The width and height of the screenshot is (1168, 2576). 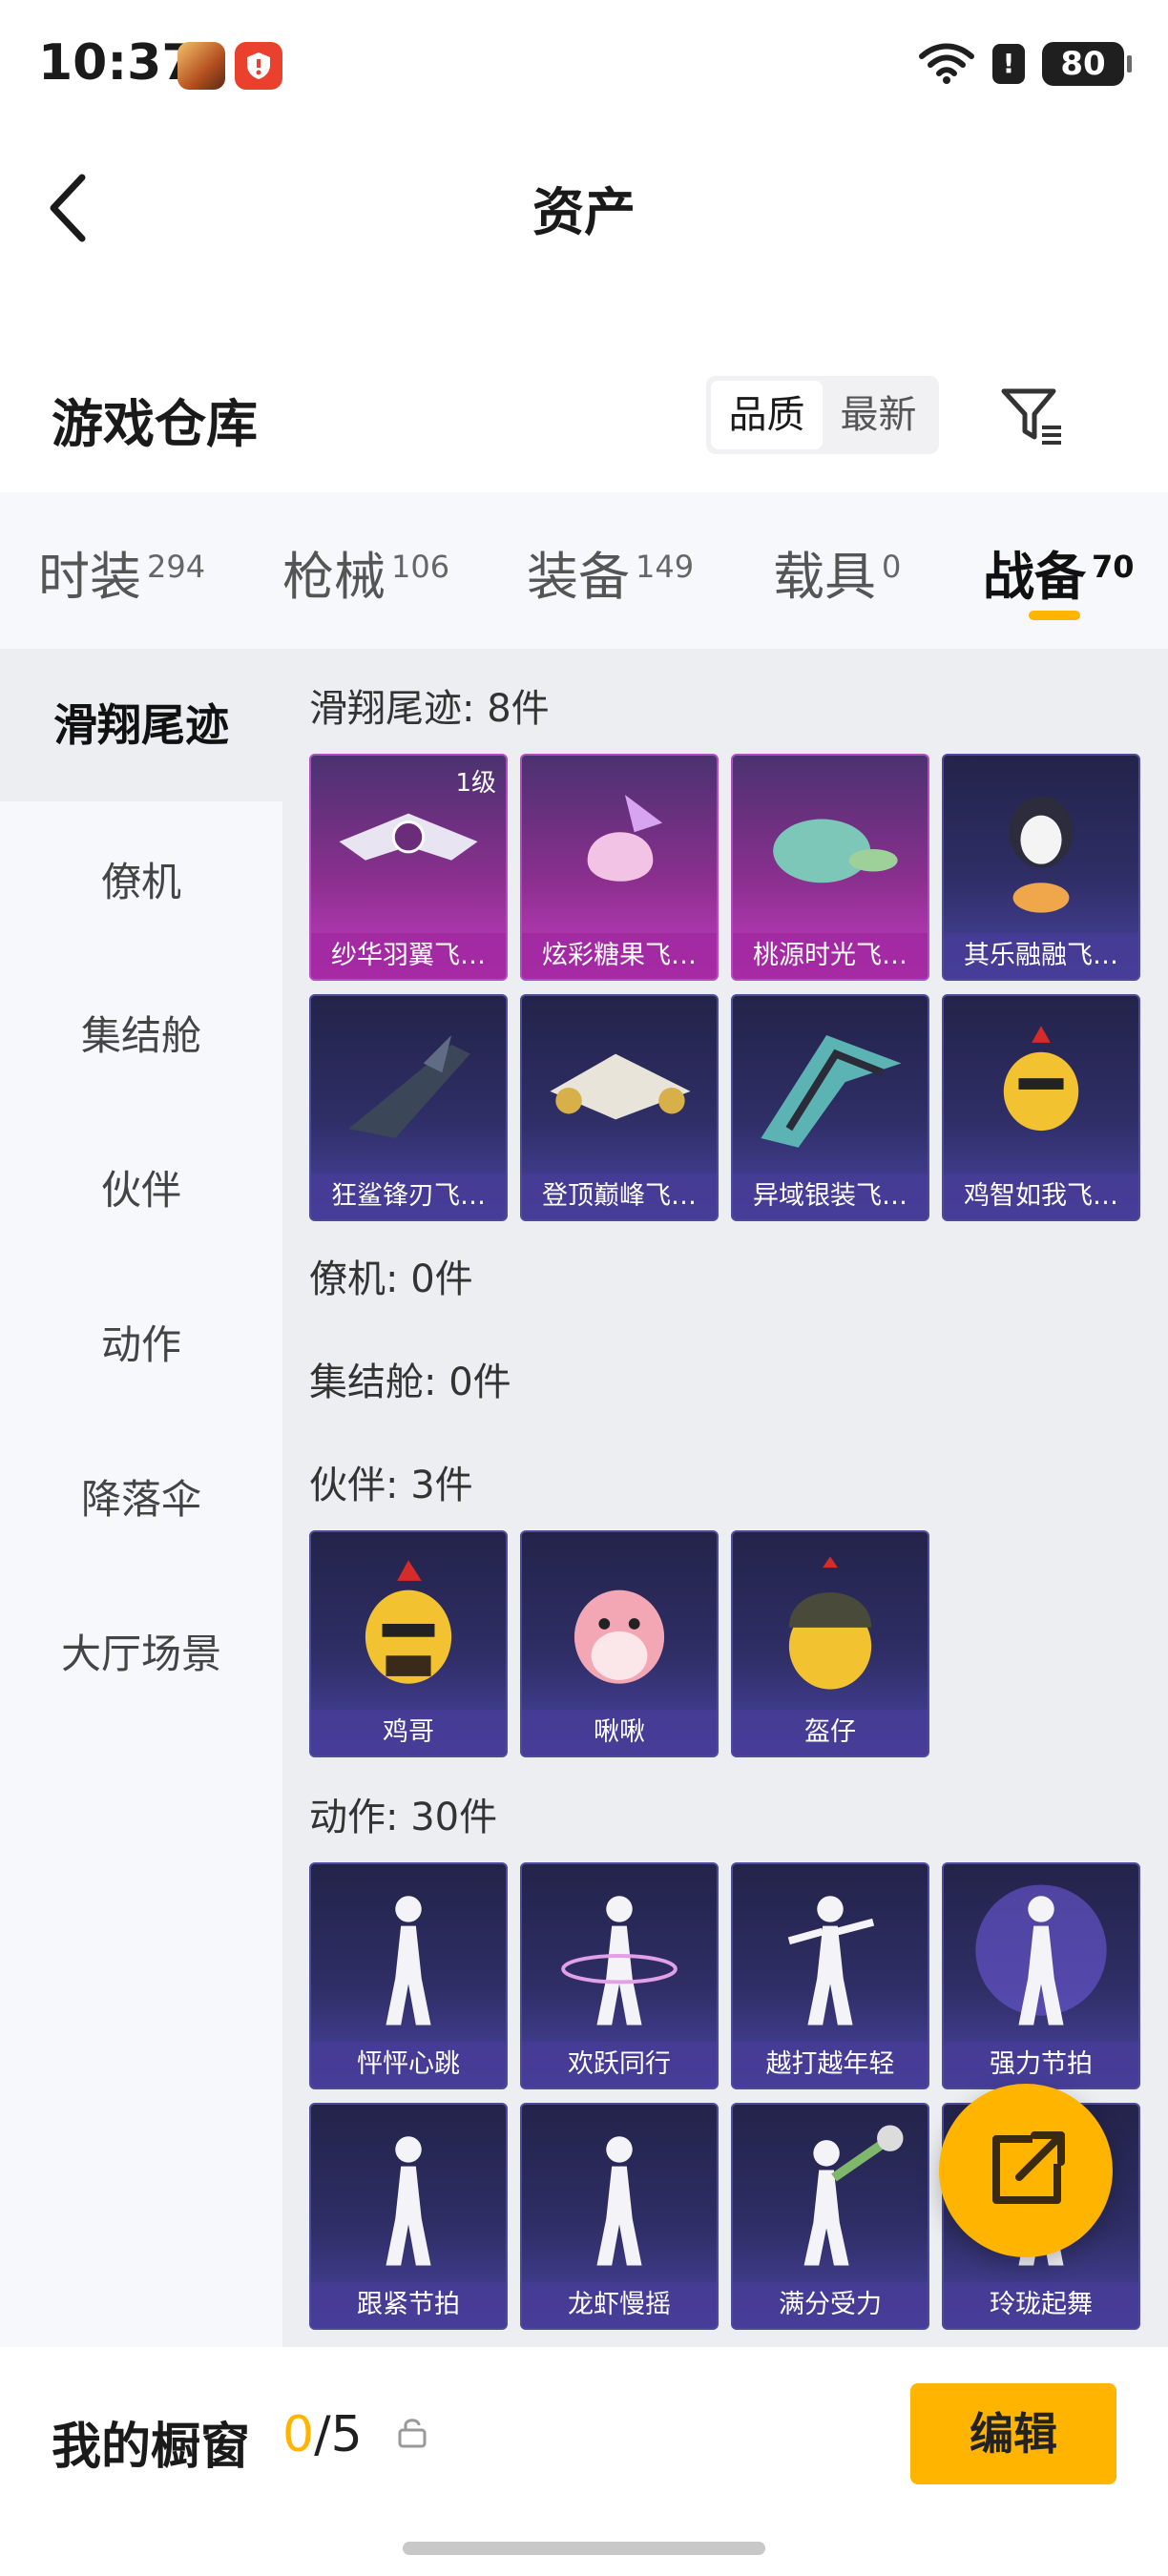 I want to click on tab-count: 106, so click(x=420, y=567).